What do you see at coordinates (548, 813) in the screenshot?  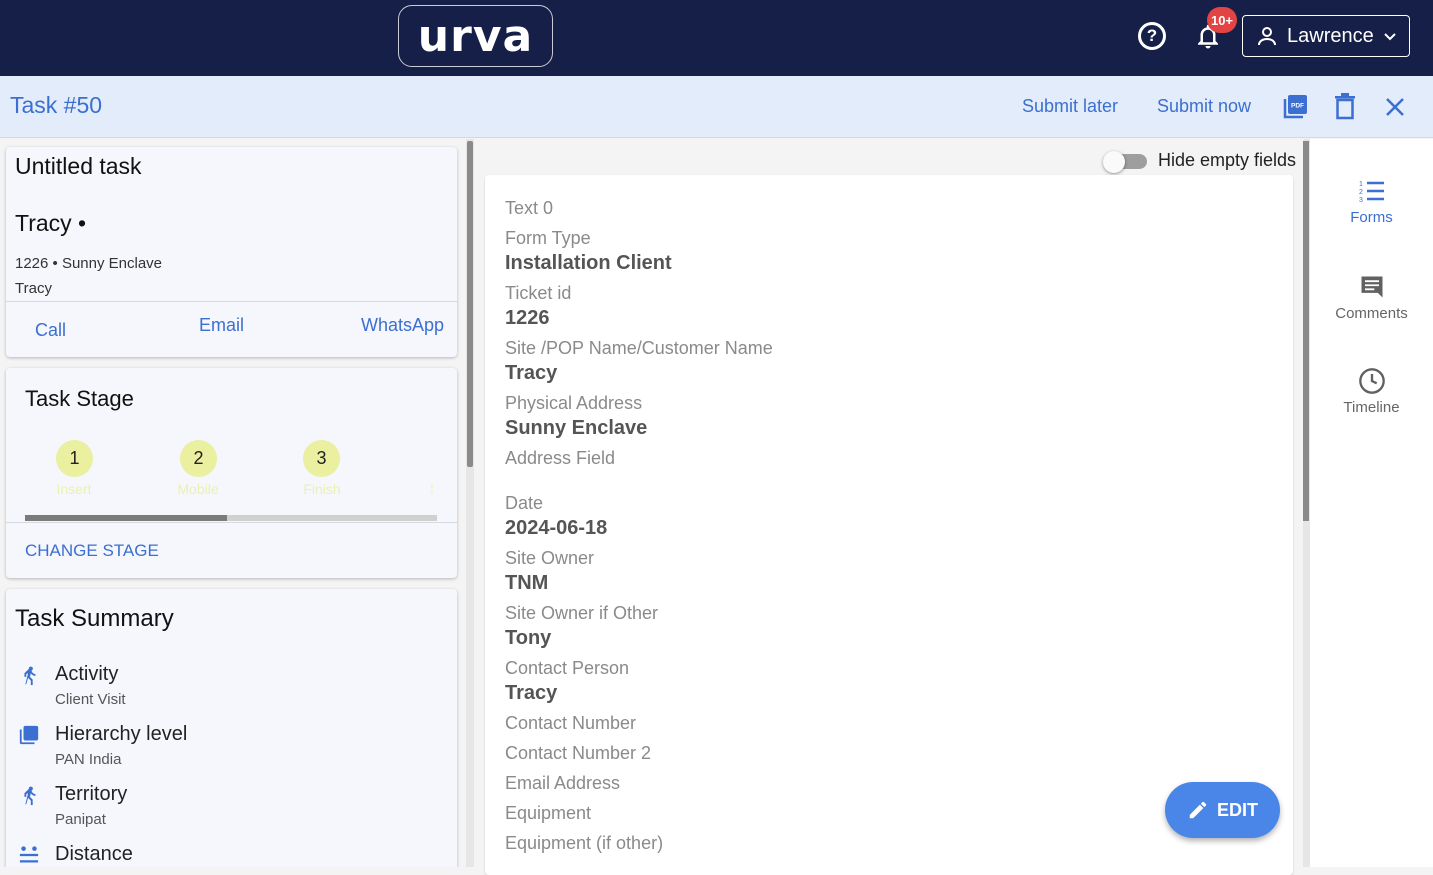 I see `field-label: Equipment` at bounding box center [548, 813].